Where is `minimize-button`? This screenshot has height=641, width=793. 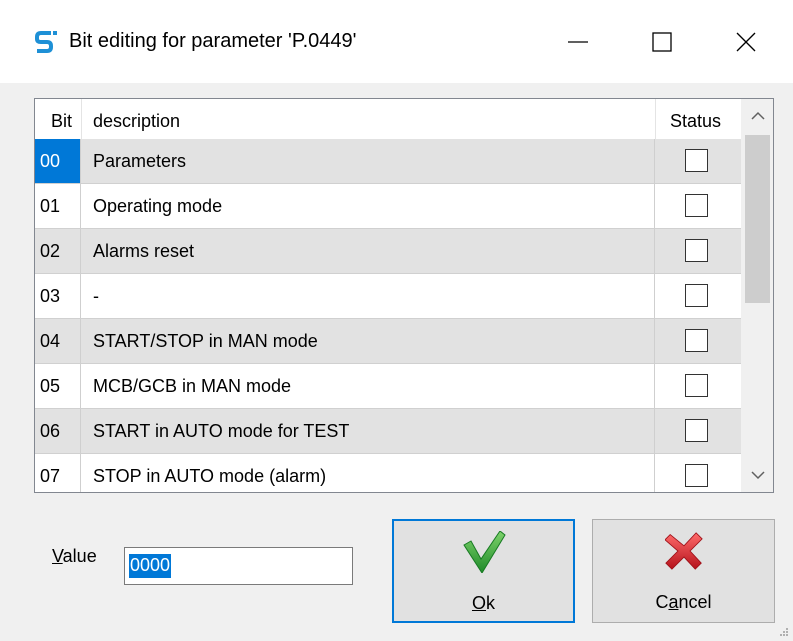
minimize-button is located at coordinates (578, 42).